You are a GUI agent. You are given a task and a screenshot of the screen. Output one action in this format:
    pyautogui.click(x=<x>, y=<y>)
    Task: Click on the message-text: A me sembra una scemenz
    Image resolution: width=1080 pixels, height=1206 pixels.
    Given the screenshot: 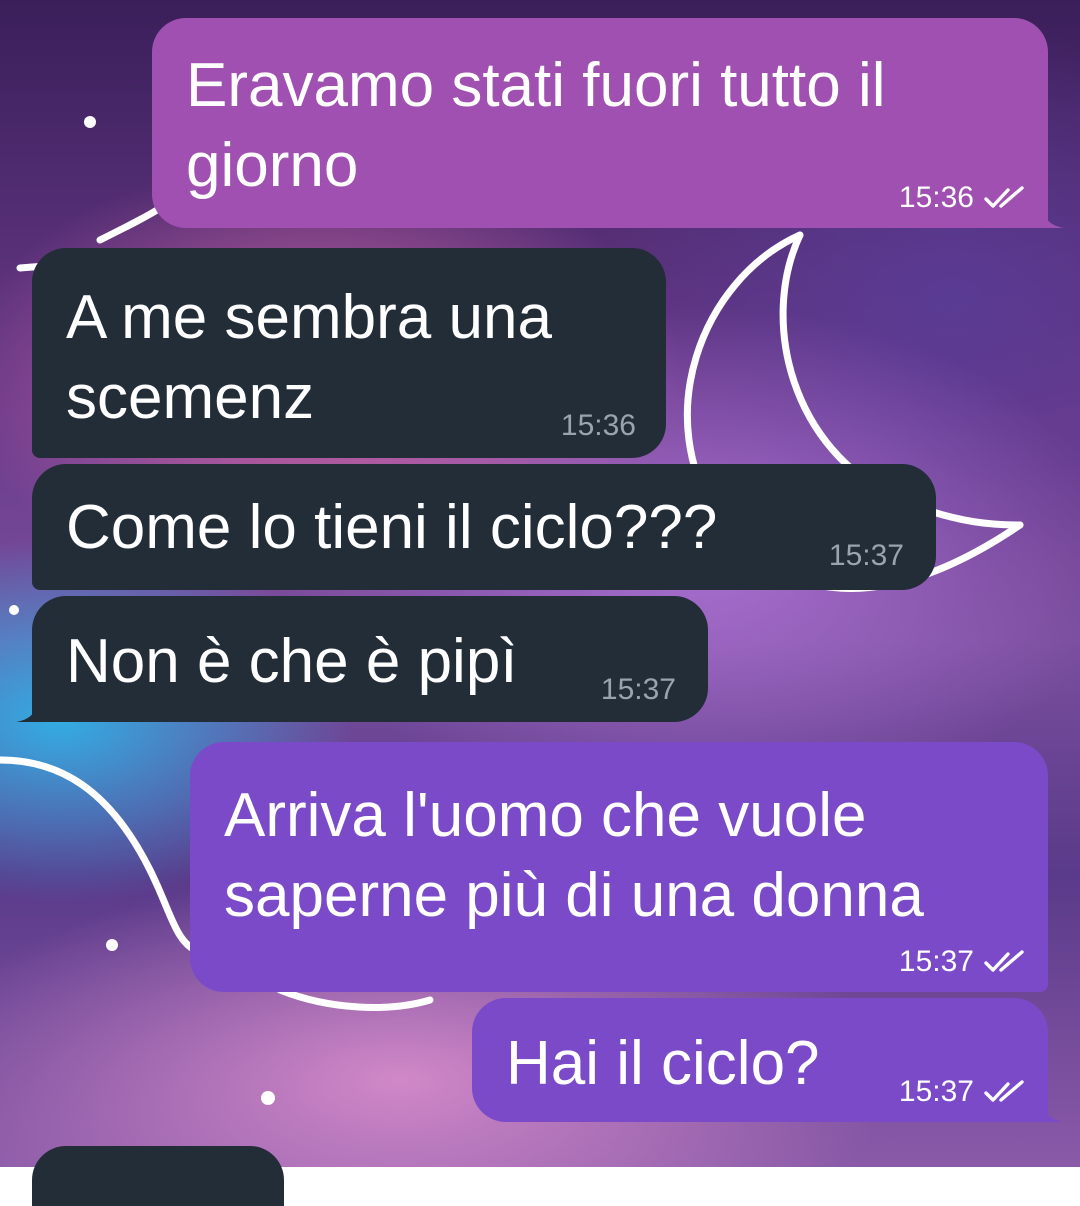 What is the action you would take?
    pyautogui.click(x=309, y=357)
    